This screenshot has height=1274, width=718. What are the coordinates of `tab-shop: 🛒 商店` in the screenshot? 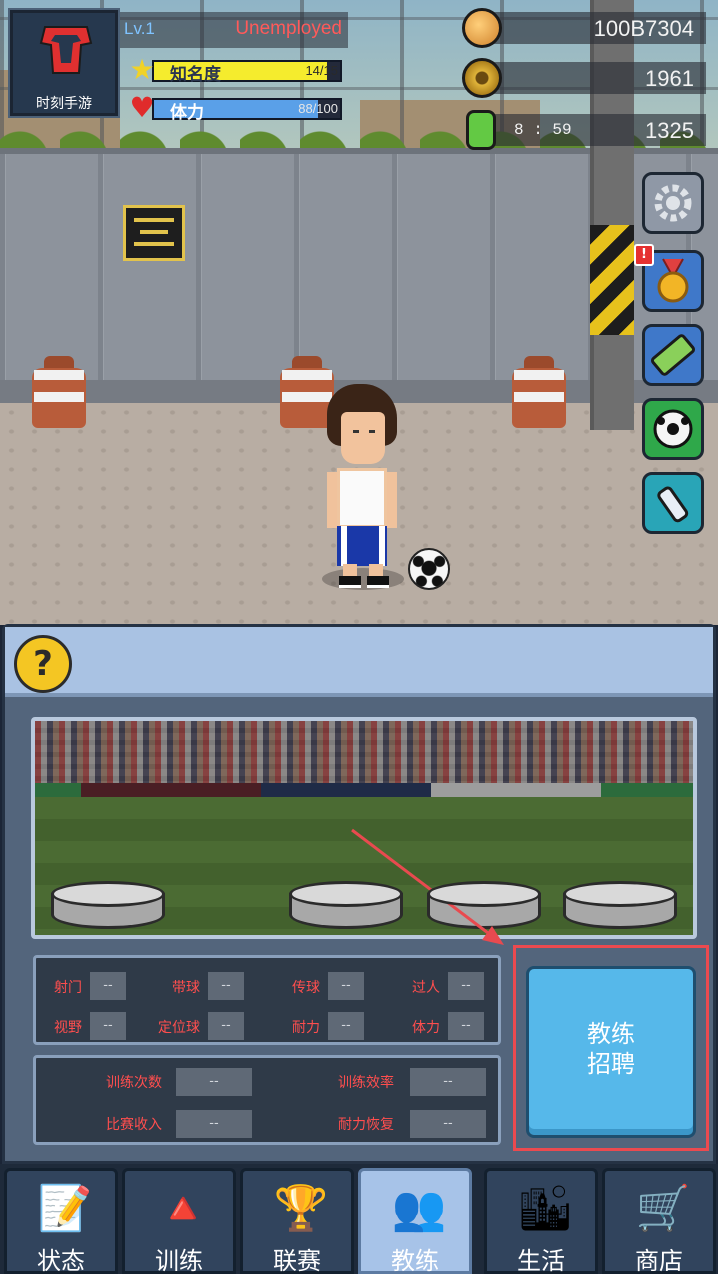 It's located at (659, 1221).